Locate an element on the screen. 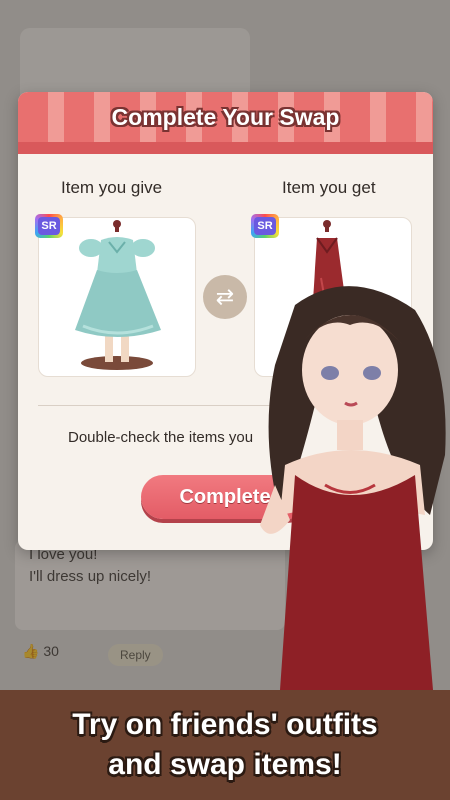  promo-banner: Try on friends' outfits and swap items! is located at coordinates (225, 745).